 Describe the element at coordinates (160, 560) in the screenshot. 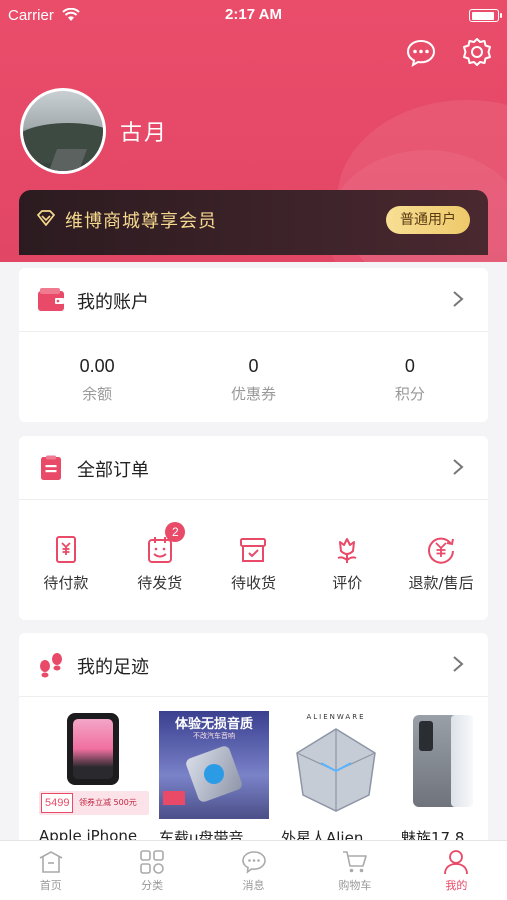

I see `order-pending-shipment: 2 待发货` at that location.